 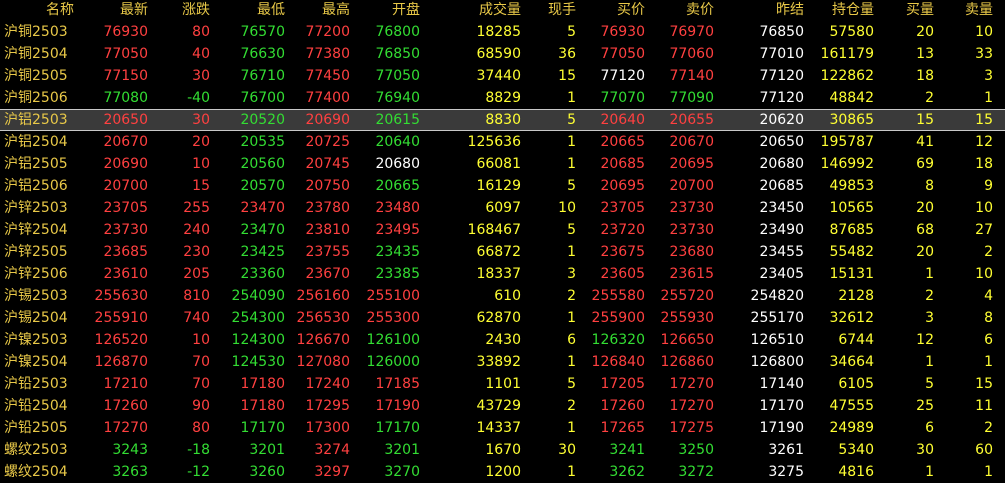 What do you see at coordinates (201, 32) in the screenshot?
I see `change-cell: 80` at bounding box center [201, 32].